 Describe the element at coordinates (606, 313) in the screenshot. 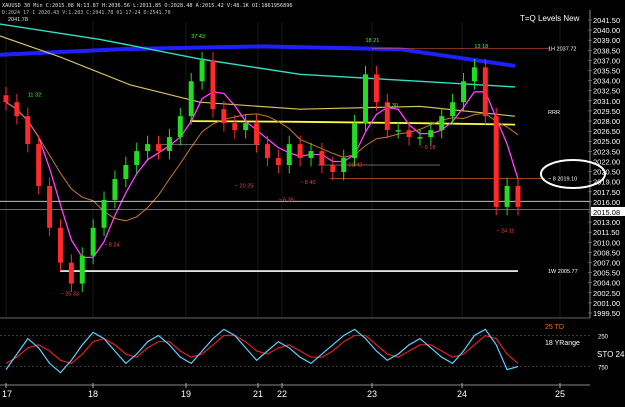

I see `y-tick-label: 1999.50` at that location.